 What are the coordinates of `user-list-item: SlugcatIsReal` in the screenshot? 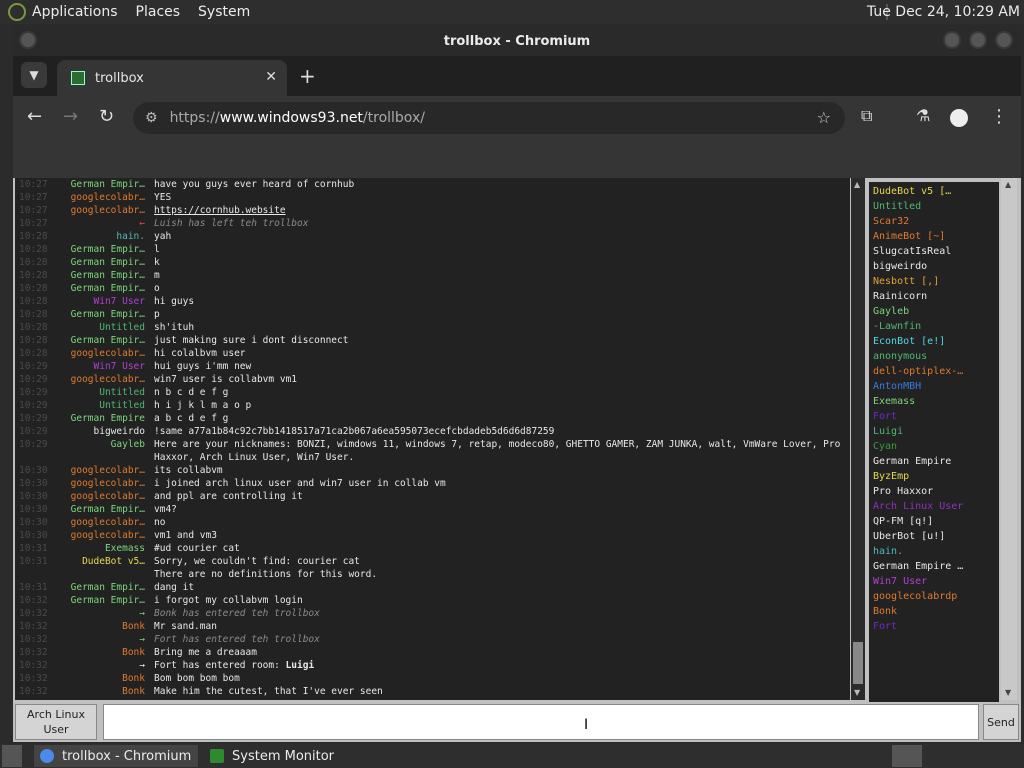 It's located at (934, 251).